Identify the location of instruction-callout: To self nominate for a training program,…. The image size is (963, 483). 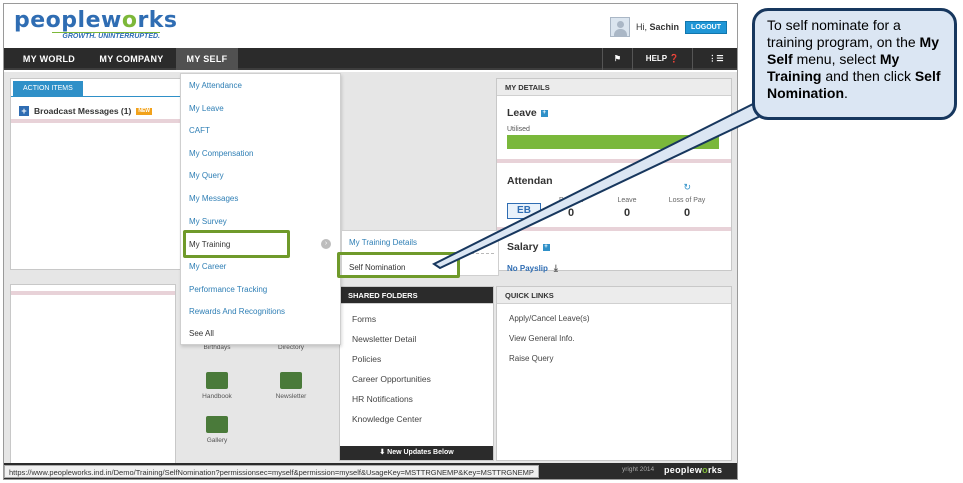
(854, 64).